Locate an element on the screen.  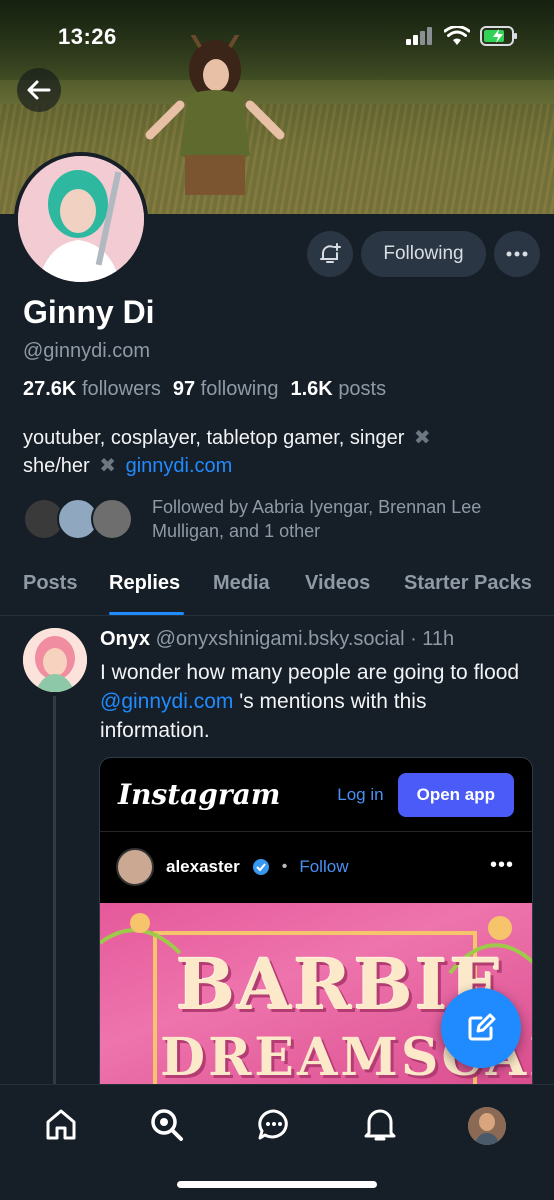
more-options-button is located at coordinates (517, 254).